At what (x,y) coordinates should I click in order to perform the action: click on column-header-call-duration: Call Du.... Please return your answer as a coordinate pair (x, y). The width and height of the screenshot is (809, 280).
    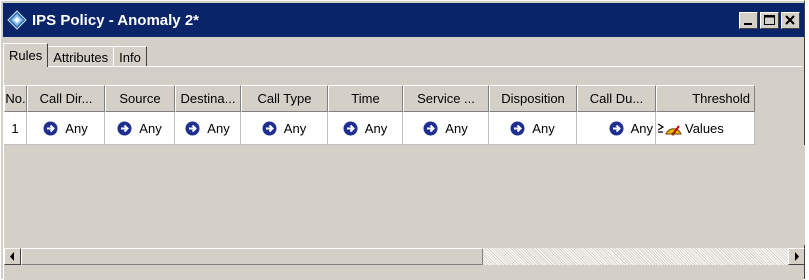
    Looking at the image, I should click on (616, 98).